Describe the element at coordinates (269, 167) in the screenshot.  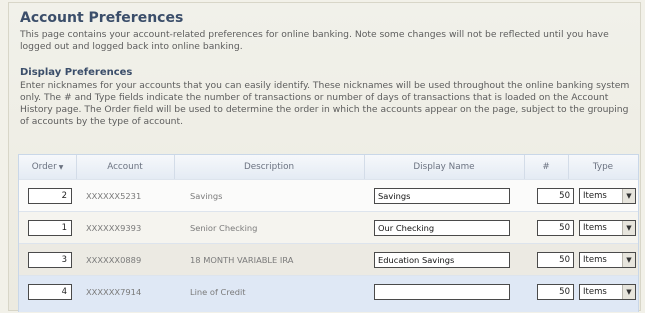
I see `description-column-header: Description` at that location.